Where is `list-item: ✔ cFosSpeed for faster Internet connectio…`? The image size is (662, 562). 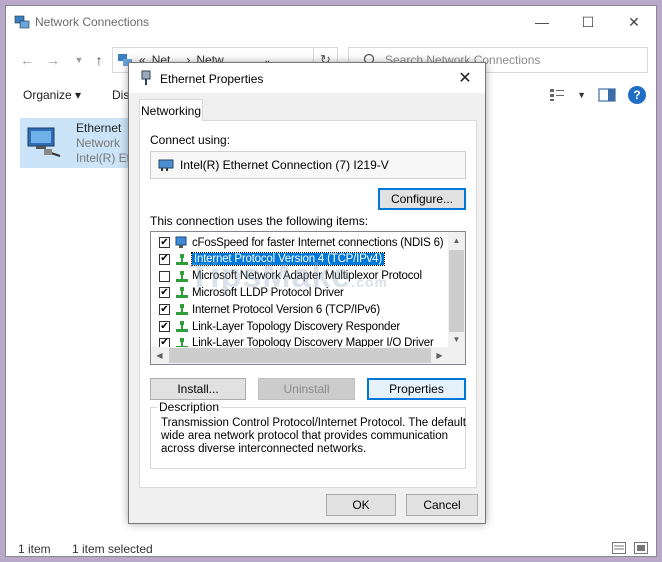
list-item: ✔ cFosSpeed for faster Internet connectio… is located at coordinates (300, 242).